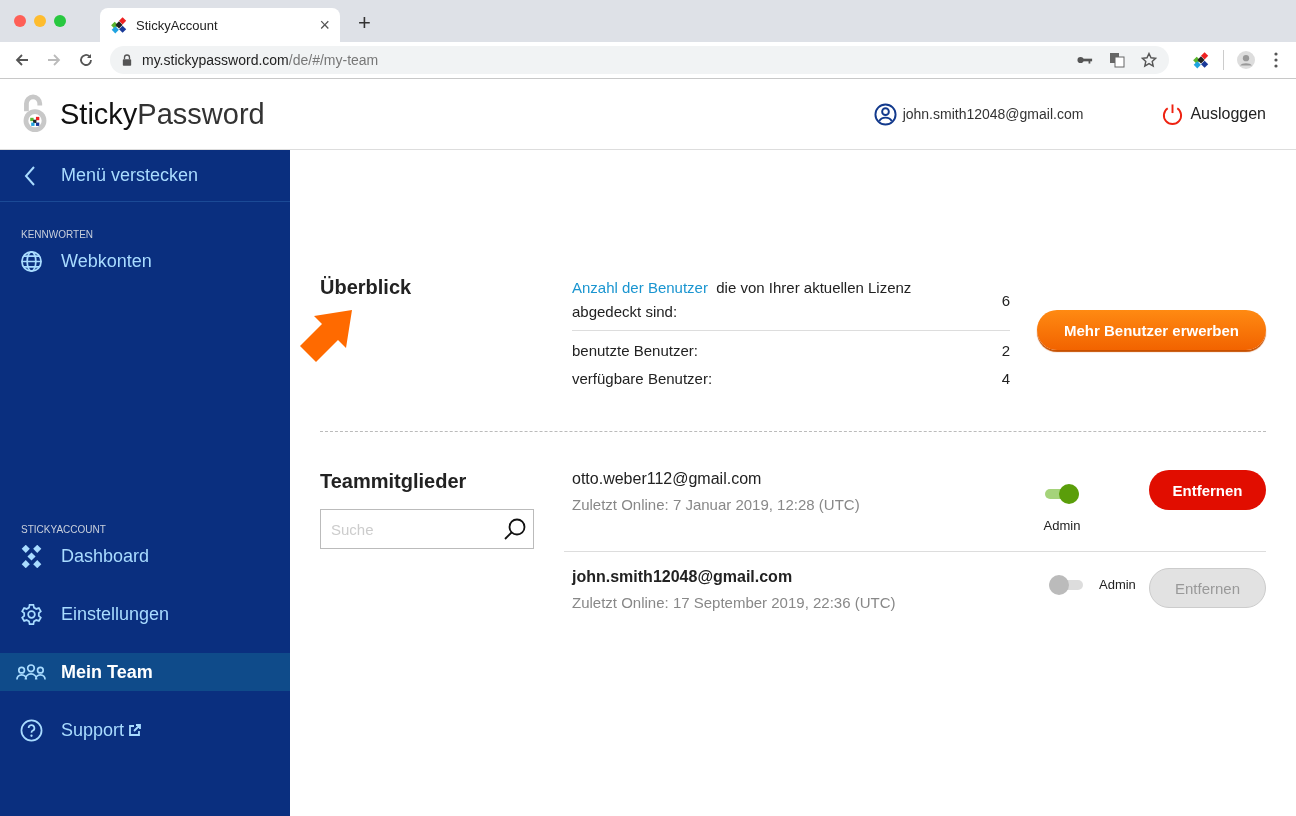 The image size is (1296, 816). Describe the element at coordinates (515, 529) in the screenshot. I see `search-icon` at that location.